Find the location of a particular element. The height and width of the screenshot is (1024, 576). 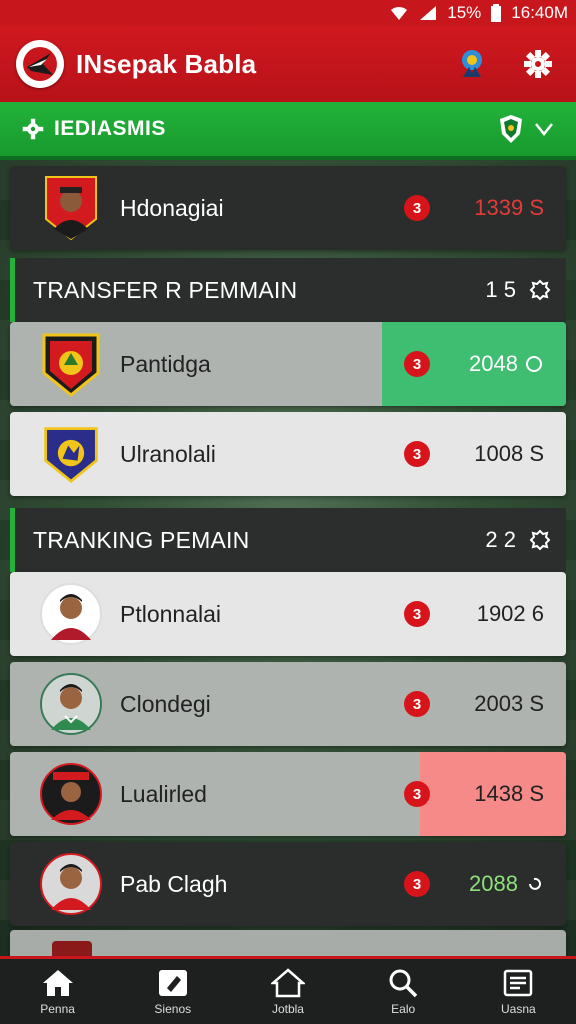

list-item: Hdonagiai 3 1339 S is located at coordinates (288, 208).